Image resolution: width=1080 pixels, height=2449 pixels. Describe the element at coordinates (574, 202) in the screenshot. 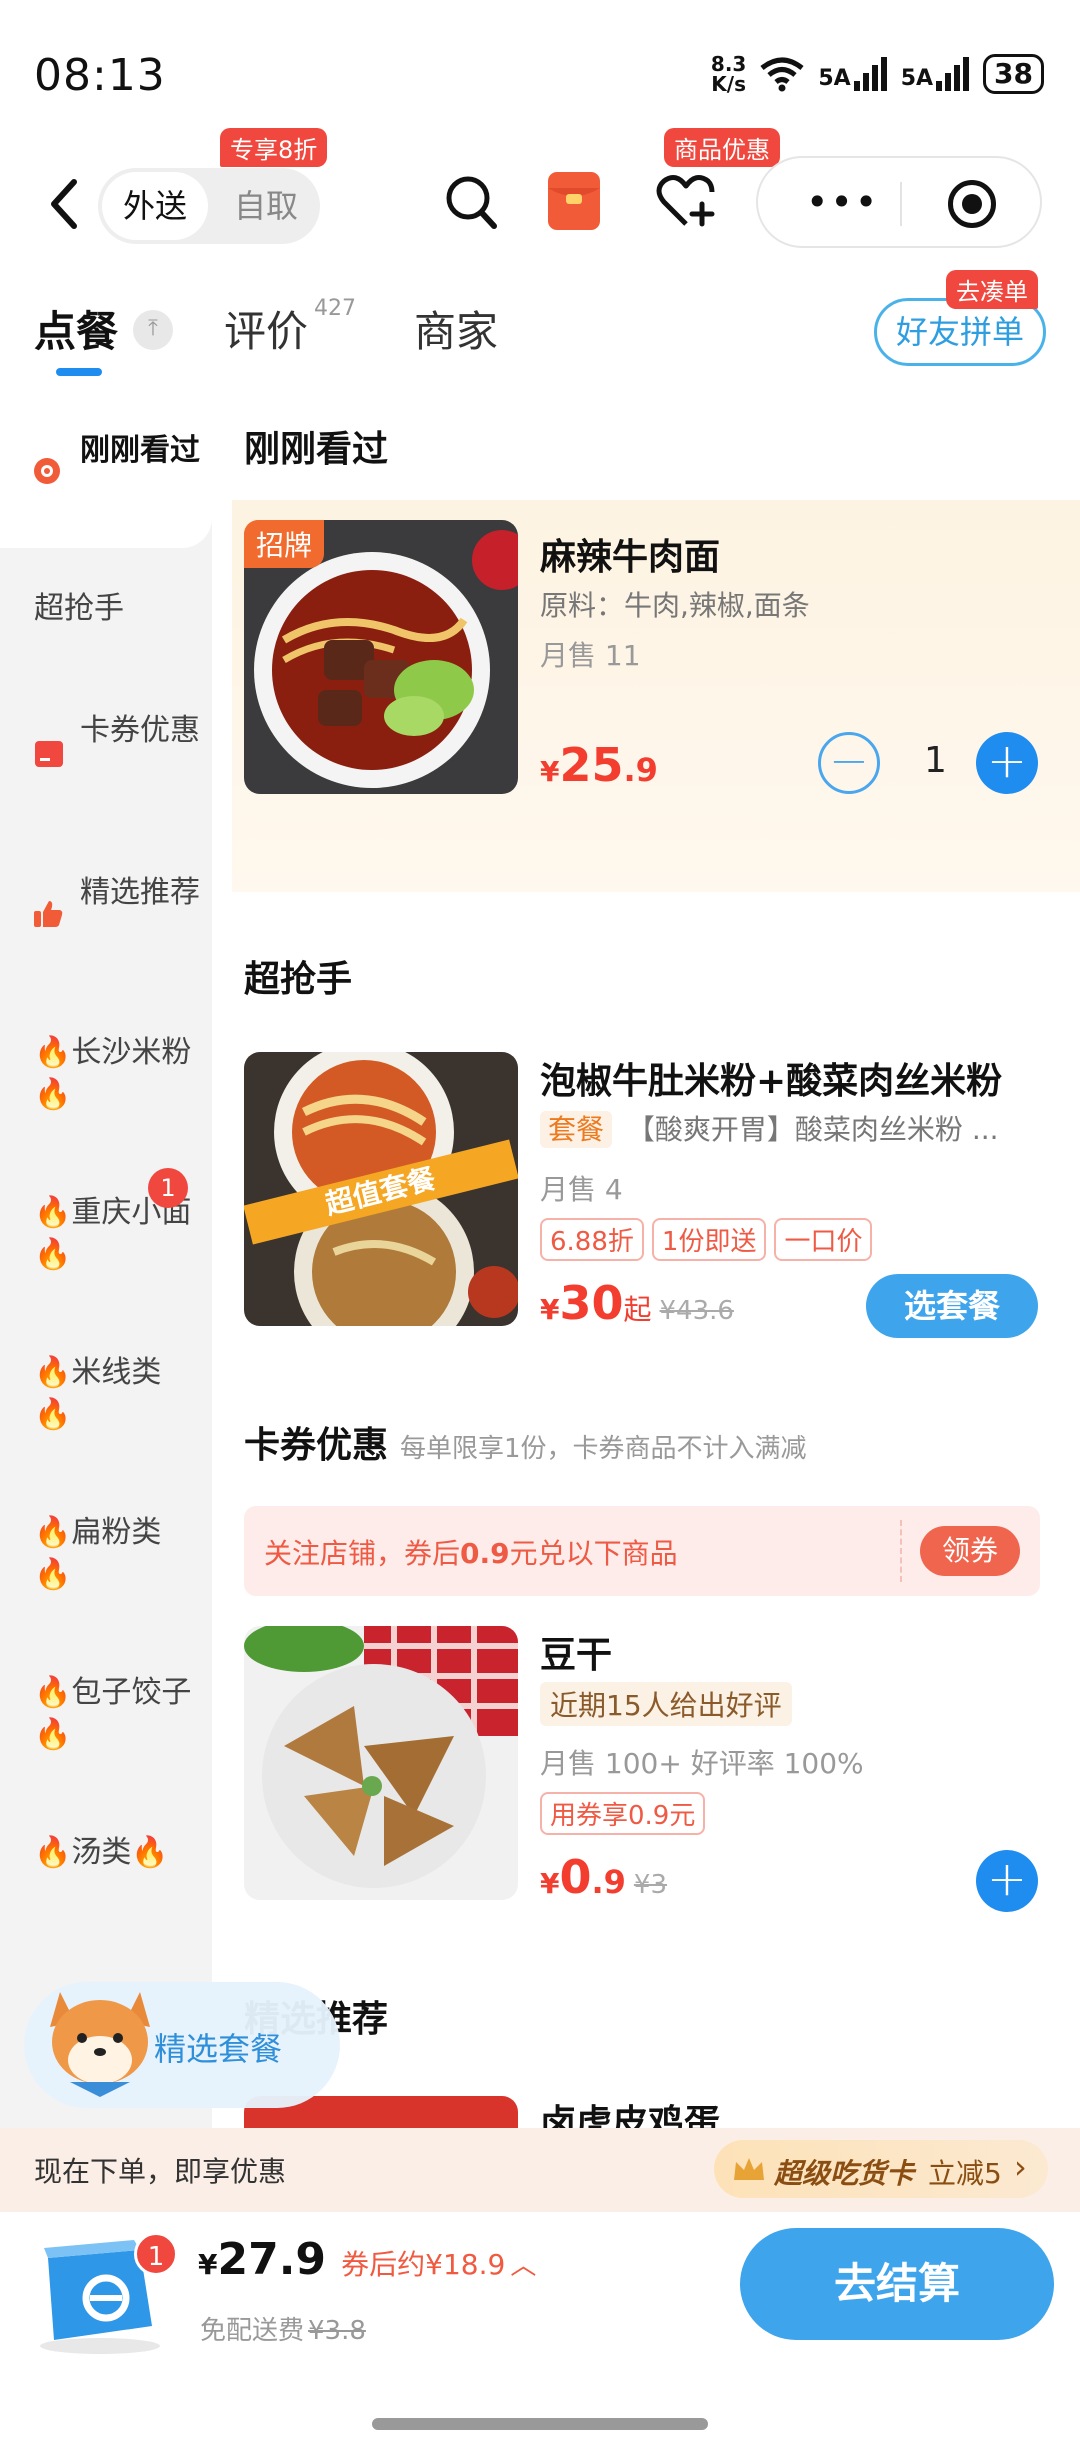

I see `red-envelope-icon` at that location.